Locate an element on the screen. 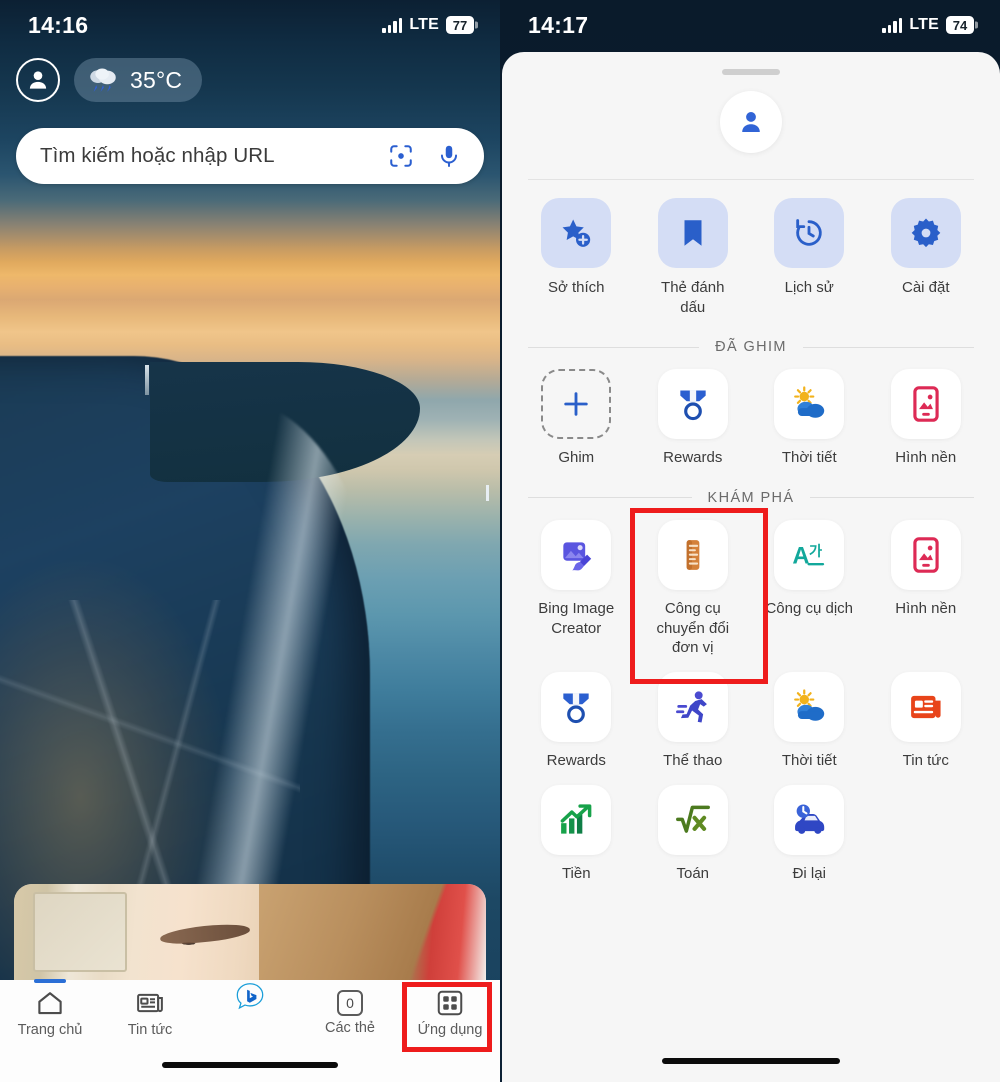 The width and height of the screenshot is (1000, 1082). star-plus-icon is located at coordinates (576, 233).